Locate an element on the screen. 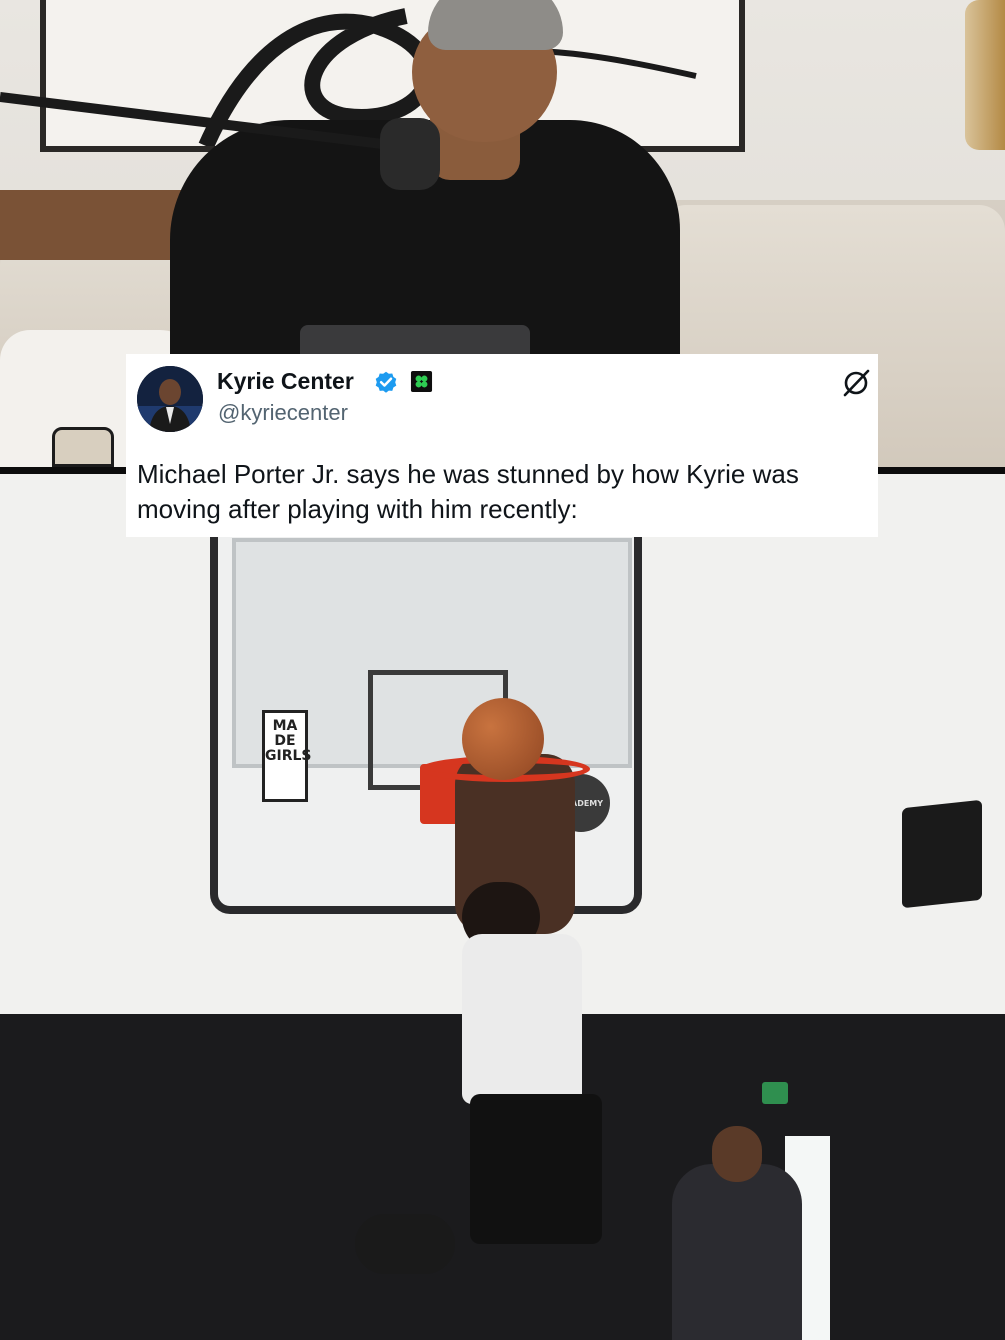  person-cap is located at coordinates (495, 25).